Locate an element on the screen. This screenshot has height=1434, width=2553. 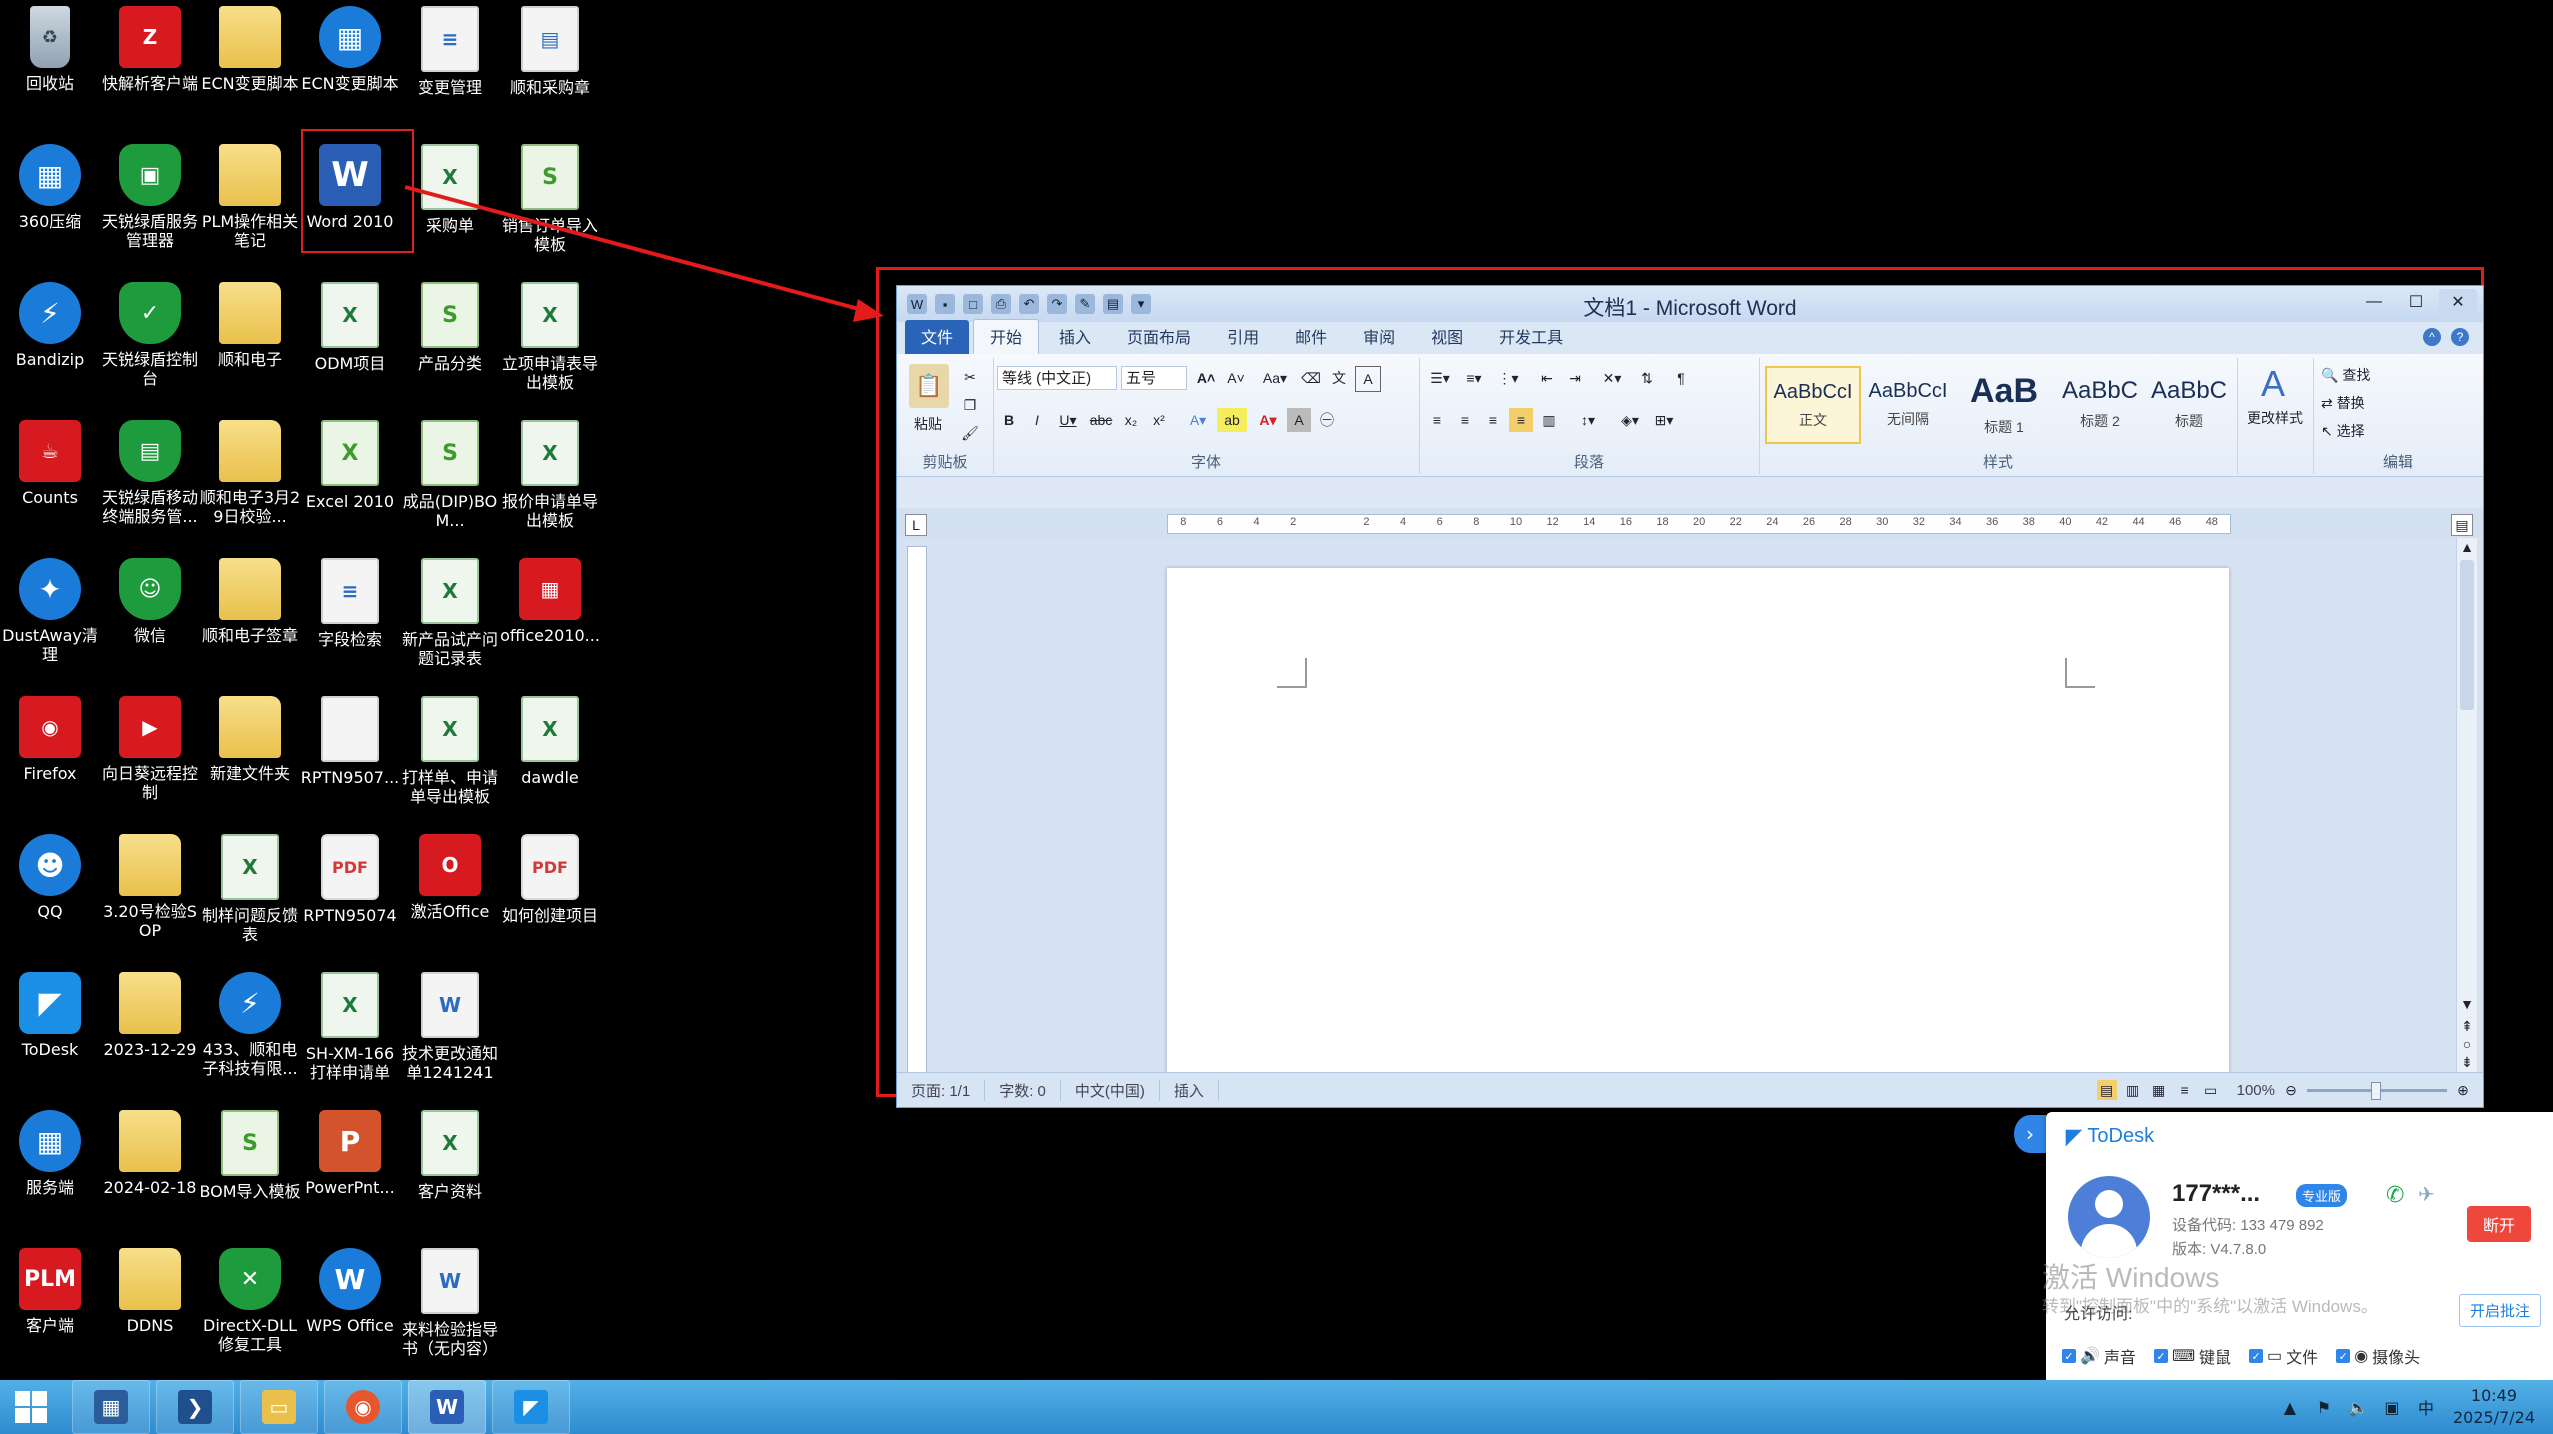
desktop-icon: S 产品分类 is located at coordinates (450, 327).